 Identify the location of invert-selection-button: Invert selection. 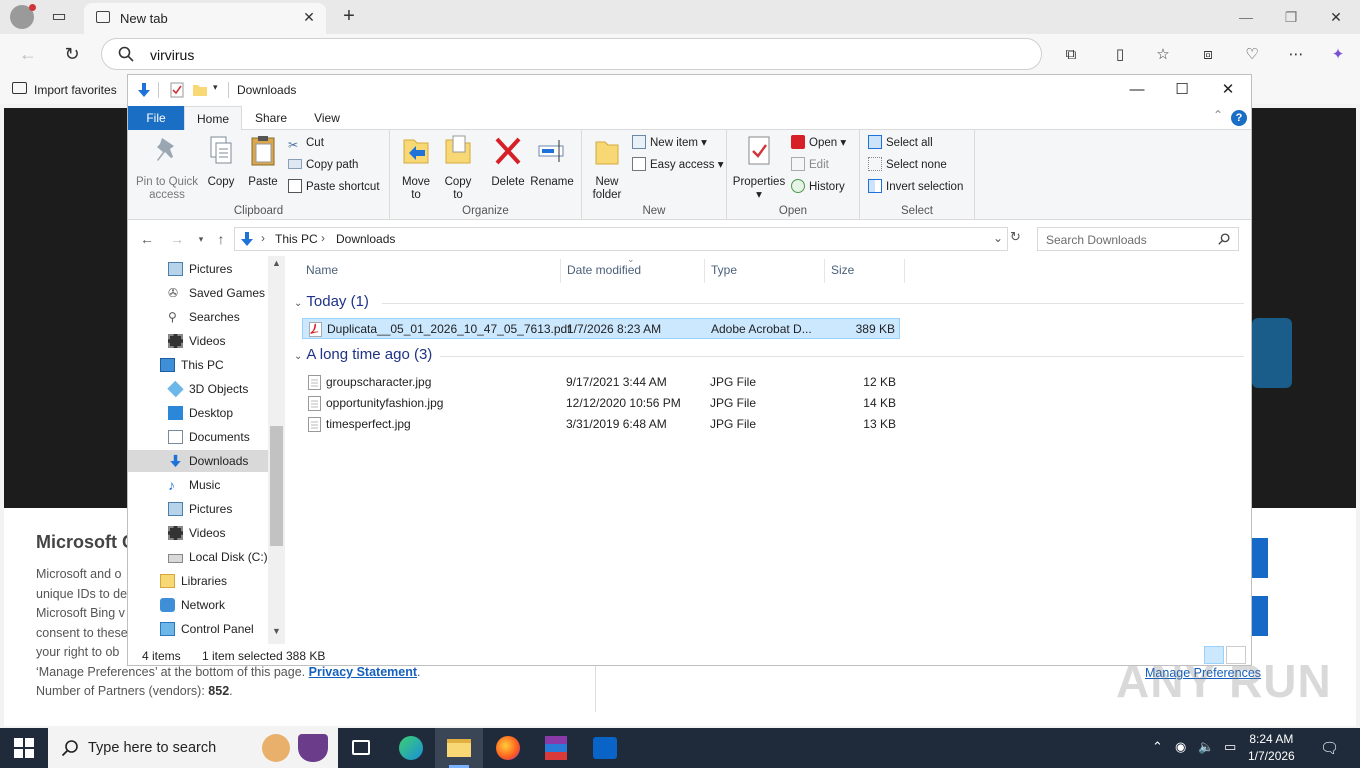
(915, 187).